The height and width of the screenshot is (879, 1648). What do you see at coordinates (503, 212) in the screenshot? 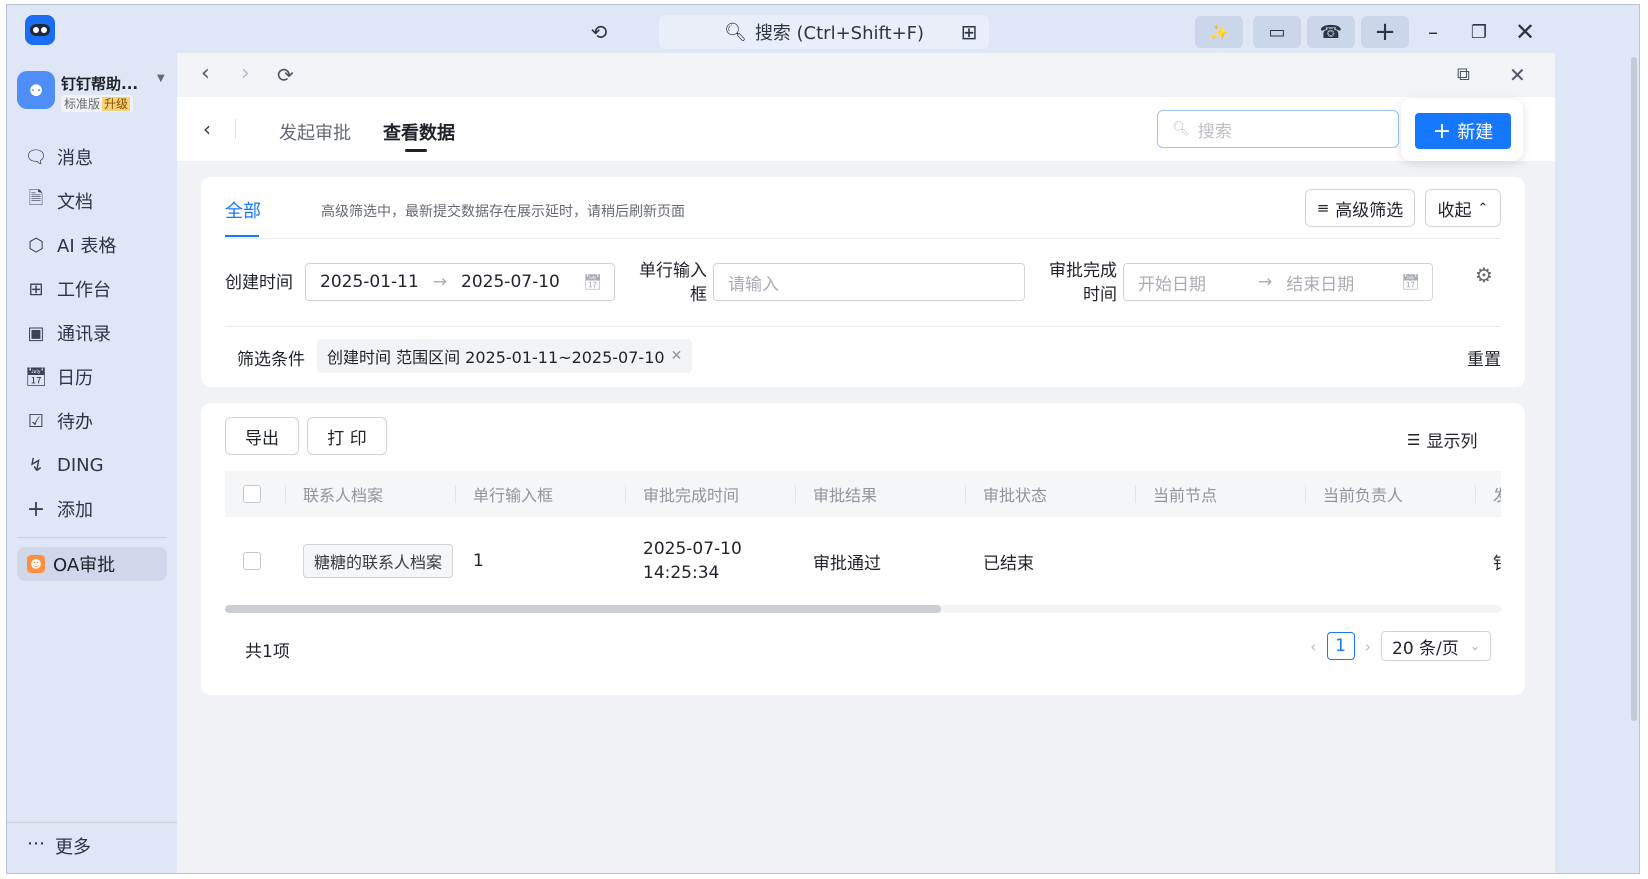
I see `filter-hint: 高级筛选中，最新提交数据存在展示延时，请稍后刷新页面` at bounding box center [503, 212].